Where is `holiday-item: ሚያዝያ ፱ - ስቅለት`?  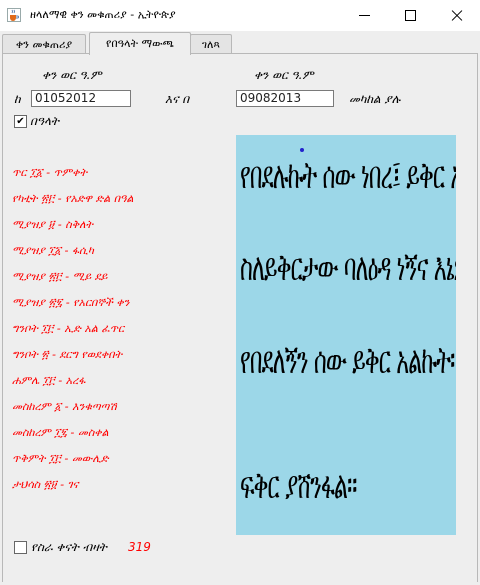 holiday-item: ሚያዝያ ፱ - ስቅለት is located at coordinates (52, 224).